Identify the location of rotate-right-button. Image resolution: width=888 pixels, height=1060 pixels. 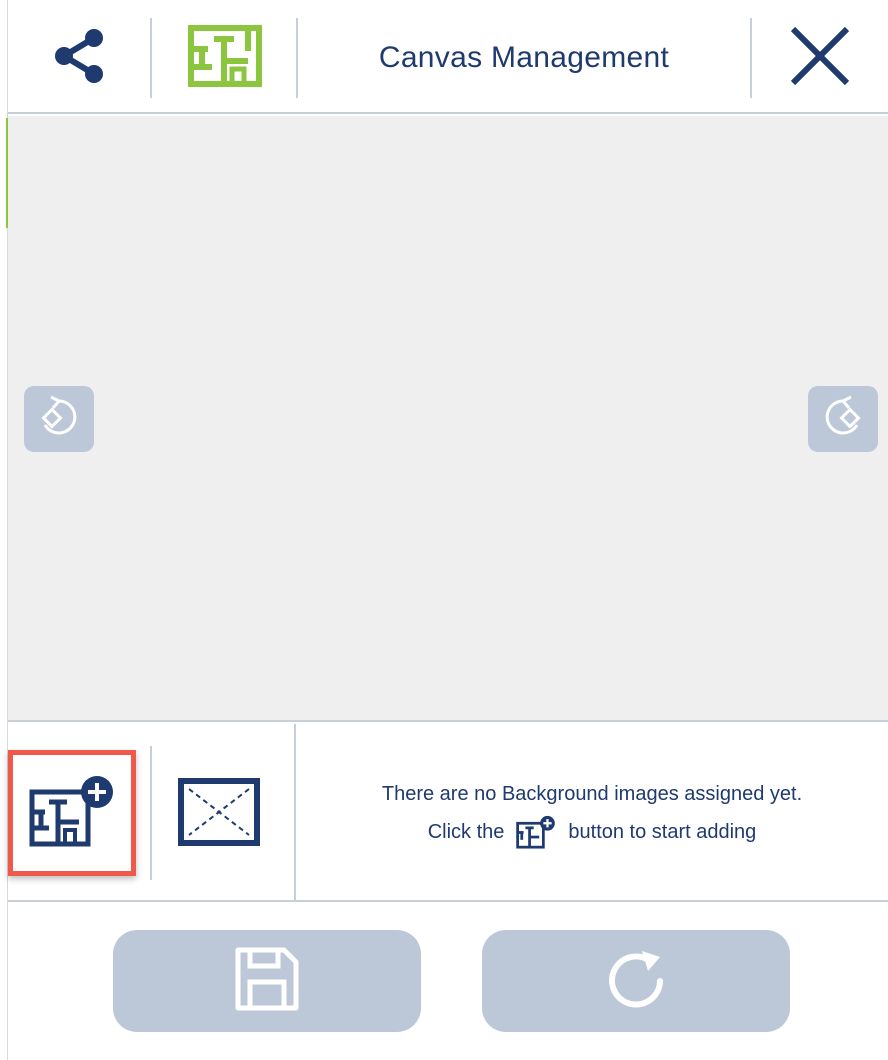
(843, 419).